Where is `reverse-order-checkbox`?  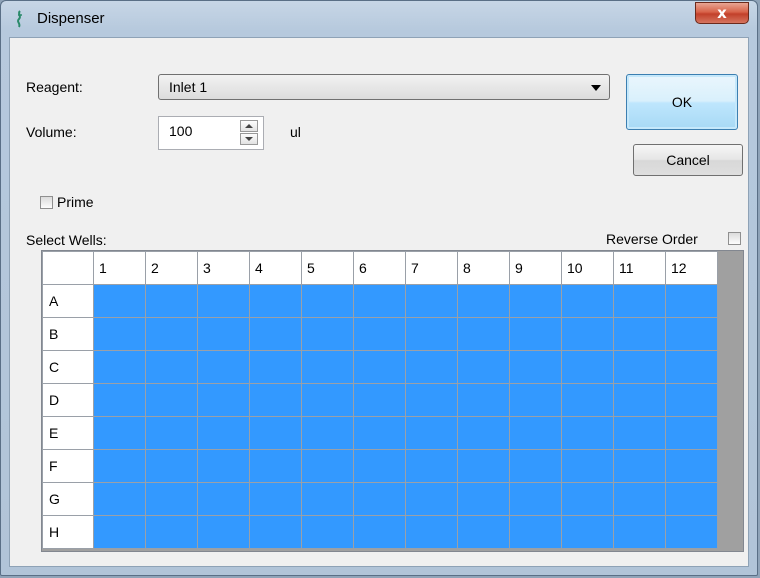
reverse-order-checkbox is located at coordinates (734, 238).